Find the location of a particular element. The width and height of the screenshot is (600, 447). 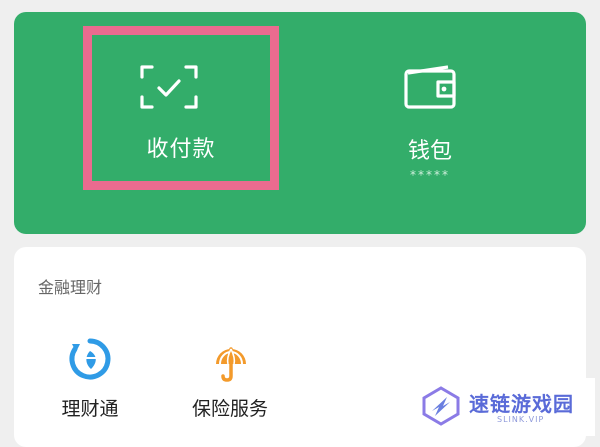

licaitong-button: 理财通 is located at coordinates (90, 381).